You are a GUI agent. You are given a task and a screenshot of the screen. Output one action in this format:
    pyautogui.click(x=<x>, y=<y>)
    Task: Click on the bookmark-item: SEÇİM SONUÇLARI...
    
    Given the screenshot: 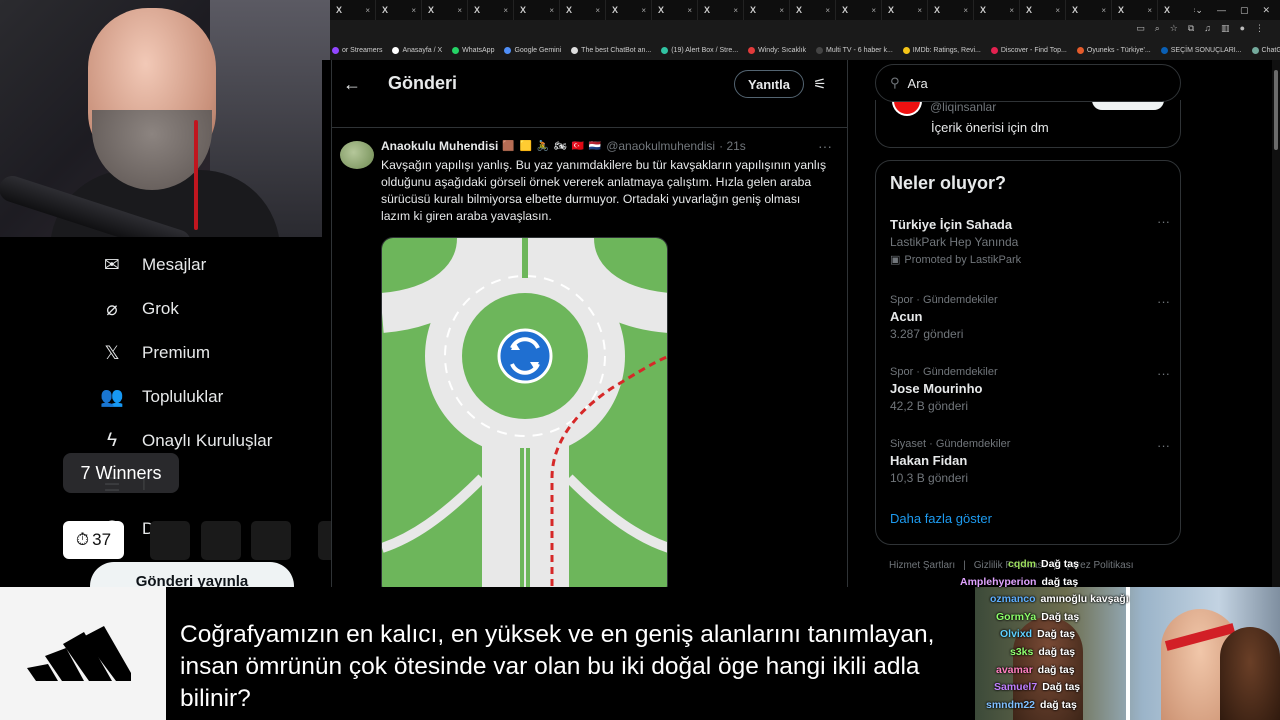 What is the action you would take?
    pyautogui.click(x=1201, y=50)
    